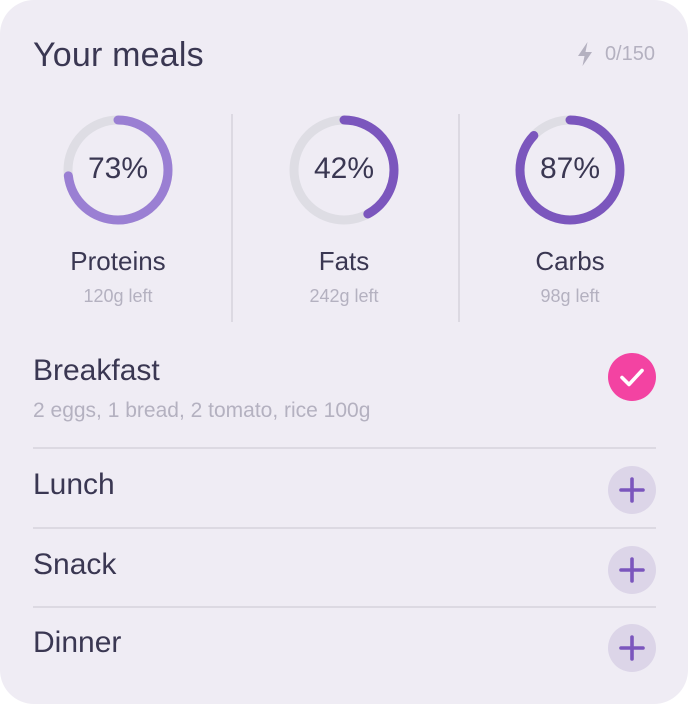  What do you see at coordinates (118, 168) in the screenshot?
I see `macro-percent: 73%` at bounding box center [118, 168].